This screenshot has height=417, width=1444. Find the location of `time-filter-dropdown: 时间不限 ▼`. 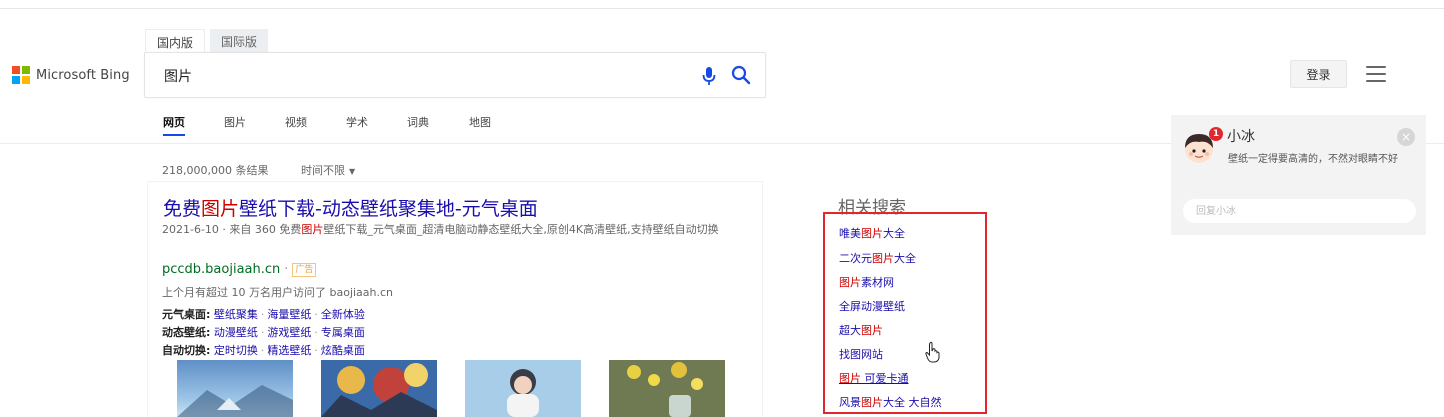

time-filter-dropdown: 时间不限 ▼ is located at coordinates (328, 170).